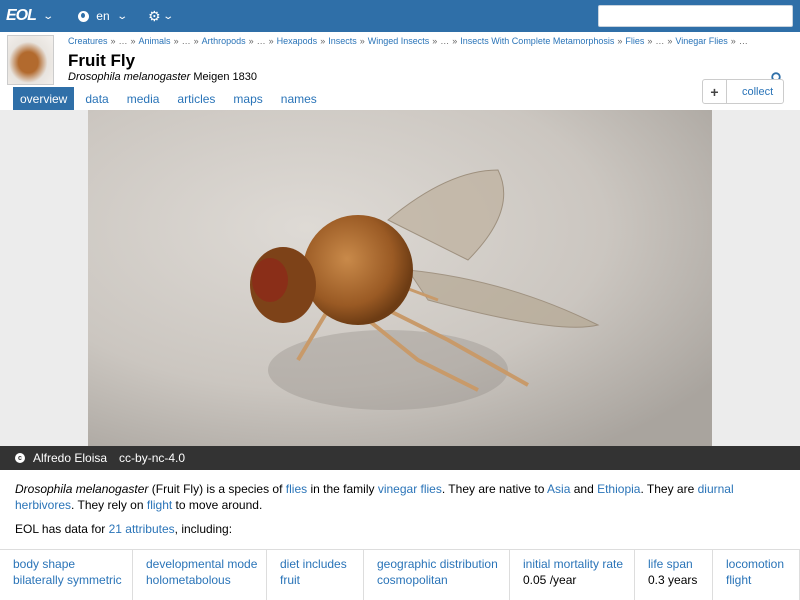 The height and width of the screenshot is (600, 800). I want to click on attribute-key: geographic distribution, so click(437, 564).